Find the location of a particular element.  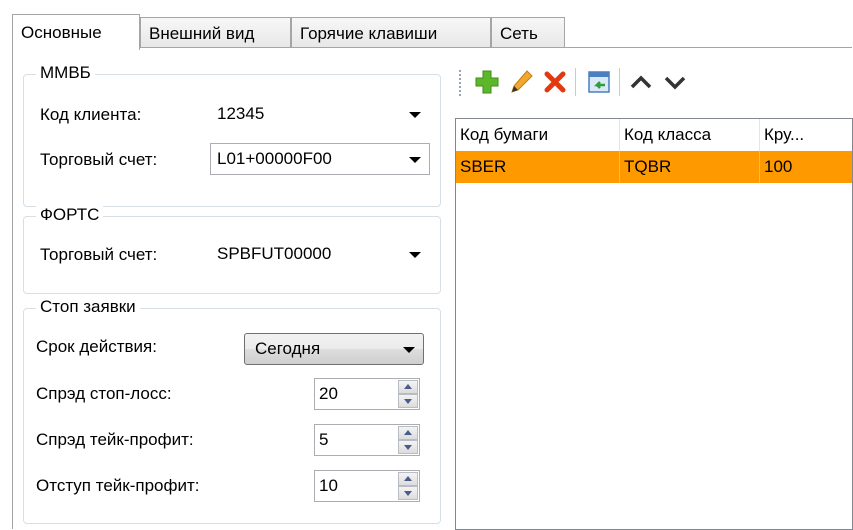

column-header-class: Код класса is located at coordinates (690, 135).